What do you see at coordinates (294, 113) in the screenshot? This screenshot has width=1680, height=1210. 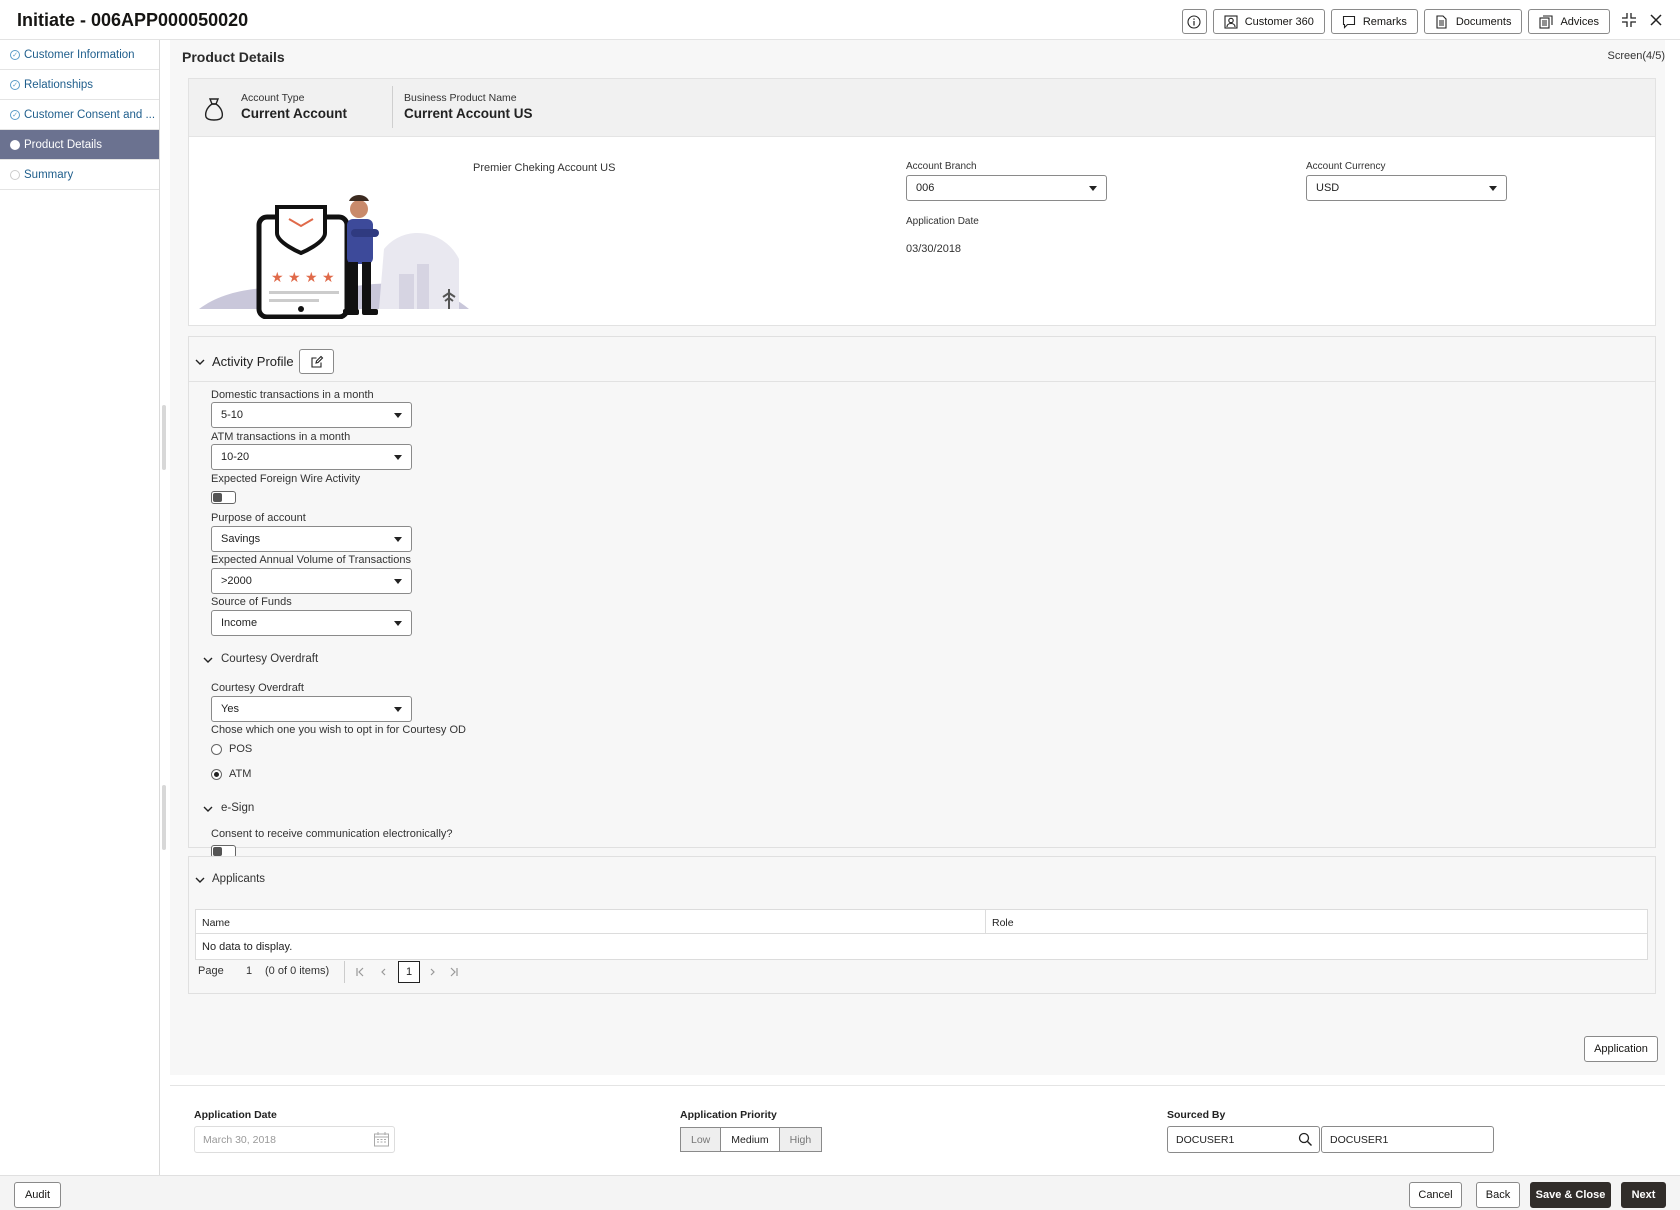 I see `account-type-value: Current Account` at bounding box center [294, 113].